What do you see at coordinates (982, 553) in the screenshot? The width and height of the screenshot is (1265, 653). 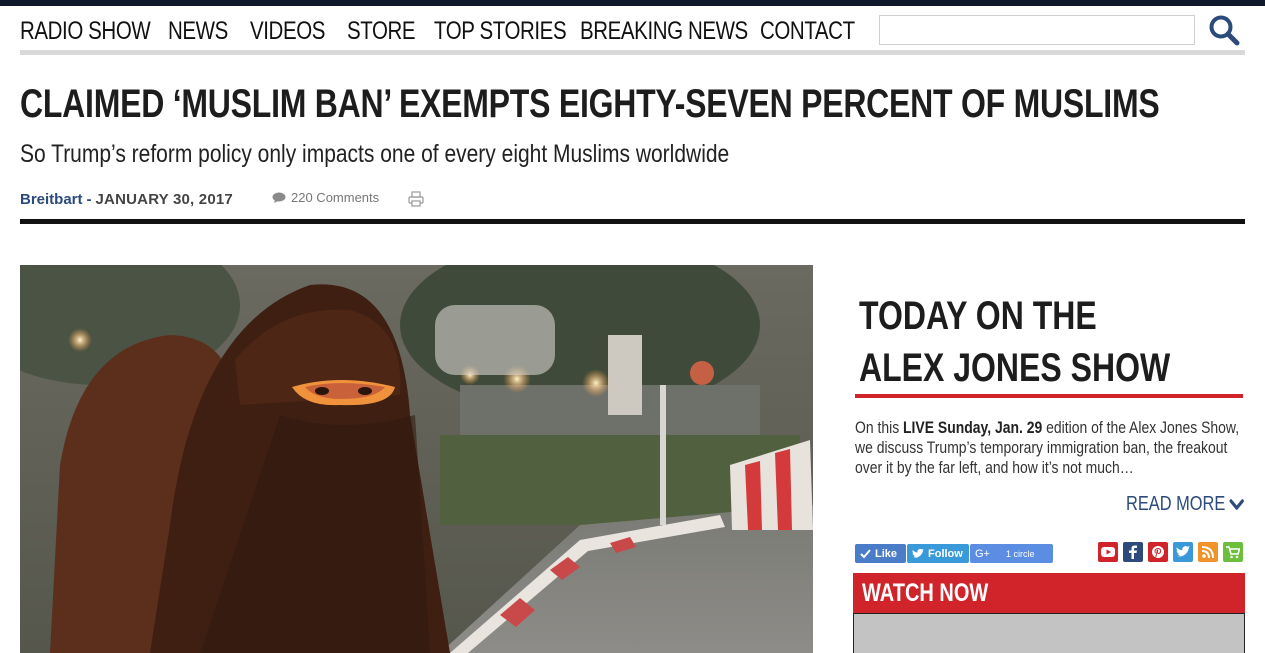 I see `gplus-label: G+` at bounding box center [982, 553].